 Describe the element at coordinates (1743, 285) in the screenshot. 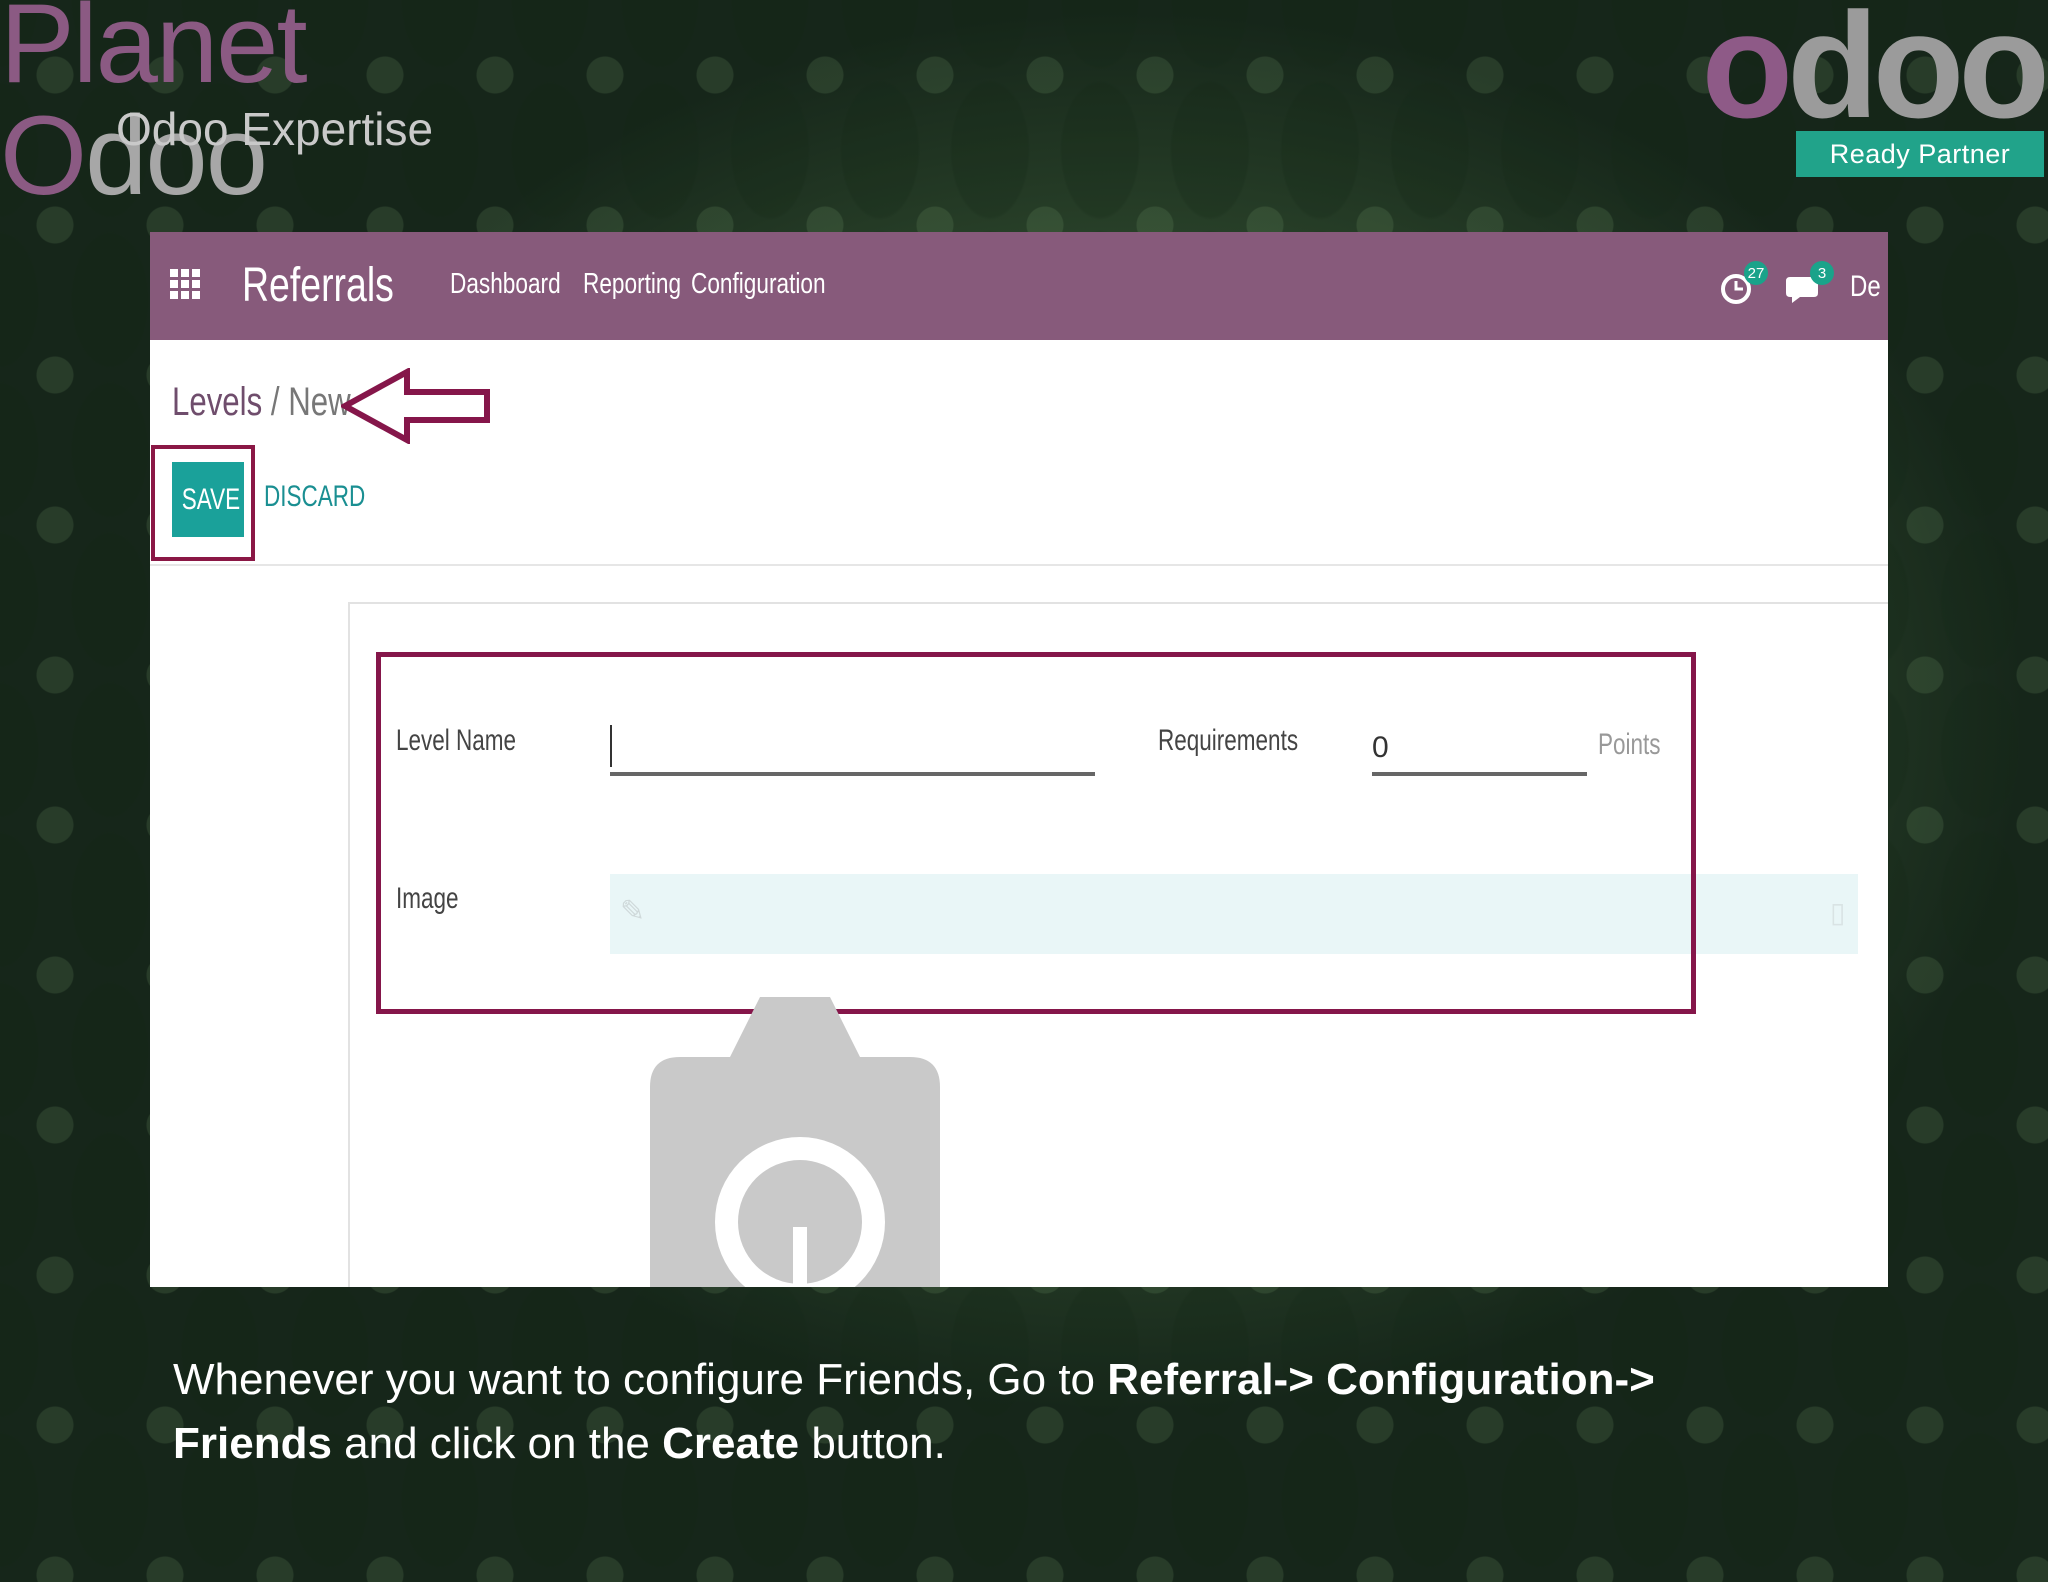

I see `activity-button: 27` at that location.